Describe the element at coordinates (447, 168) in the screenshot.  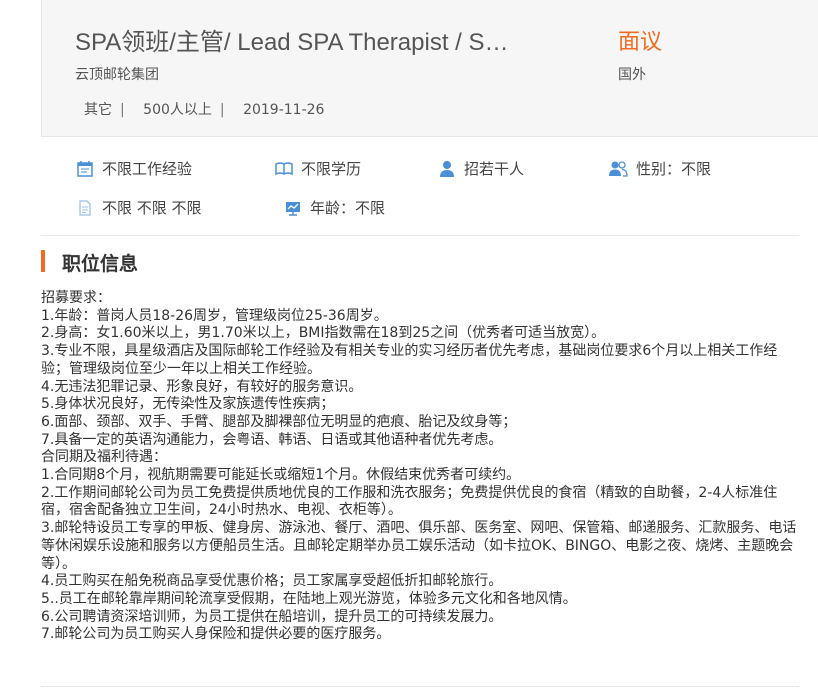
I see `person-icon` at that location.